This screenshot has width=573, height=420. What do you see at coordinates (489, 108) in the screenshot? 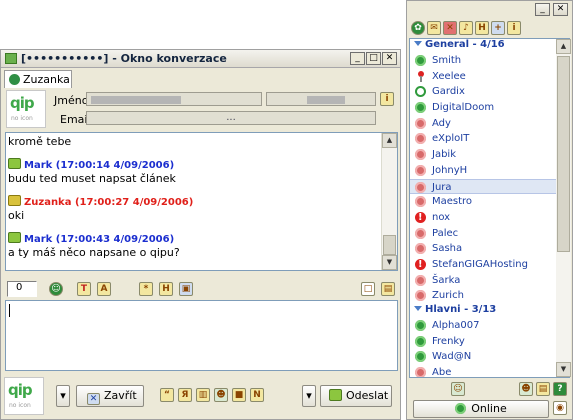
I see `contact-row: DigitalDoom` at bounding box center [489, 108].